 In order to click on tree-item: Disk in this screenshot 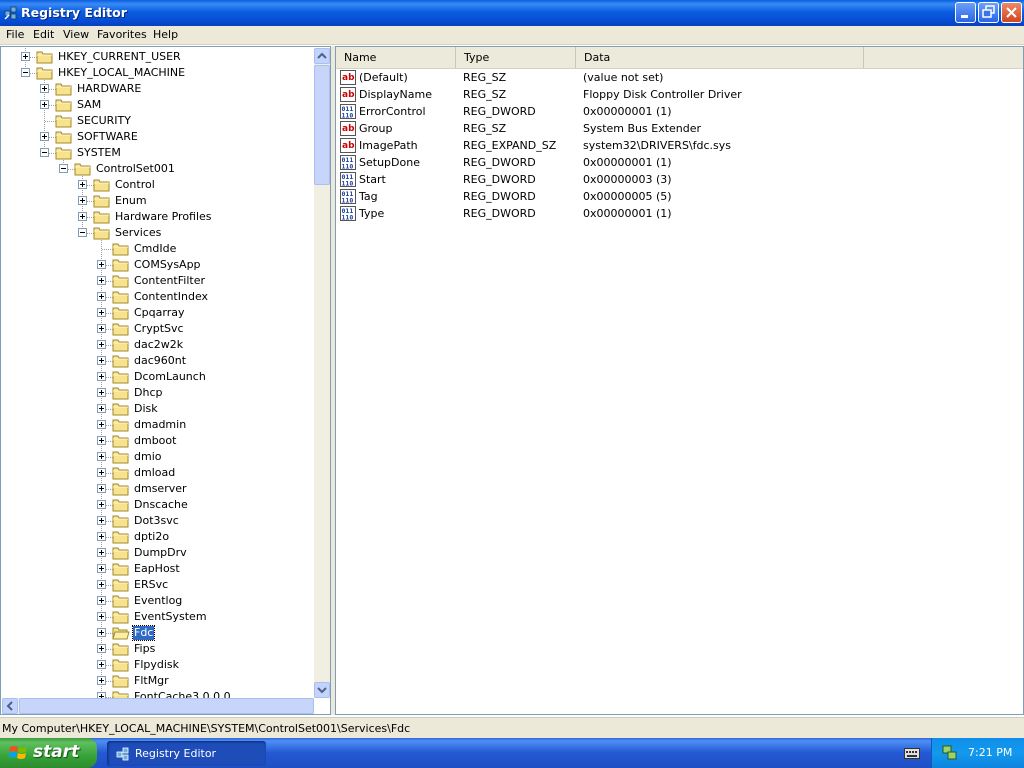, I will do `click(157, 409)`.